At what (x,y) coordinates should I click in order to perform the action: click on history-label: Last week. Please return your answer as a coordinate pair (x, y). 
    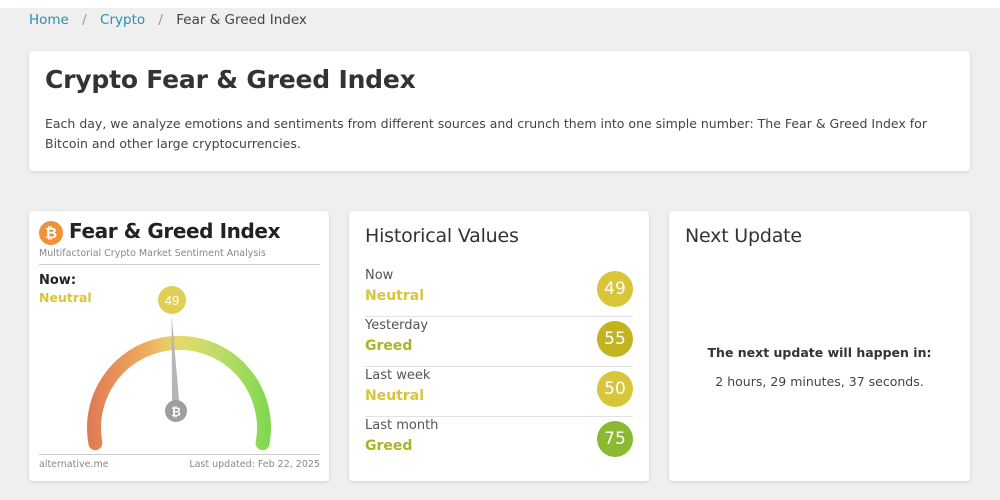
    Looking at the image, I should click on (398, 375).